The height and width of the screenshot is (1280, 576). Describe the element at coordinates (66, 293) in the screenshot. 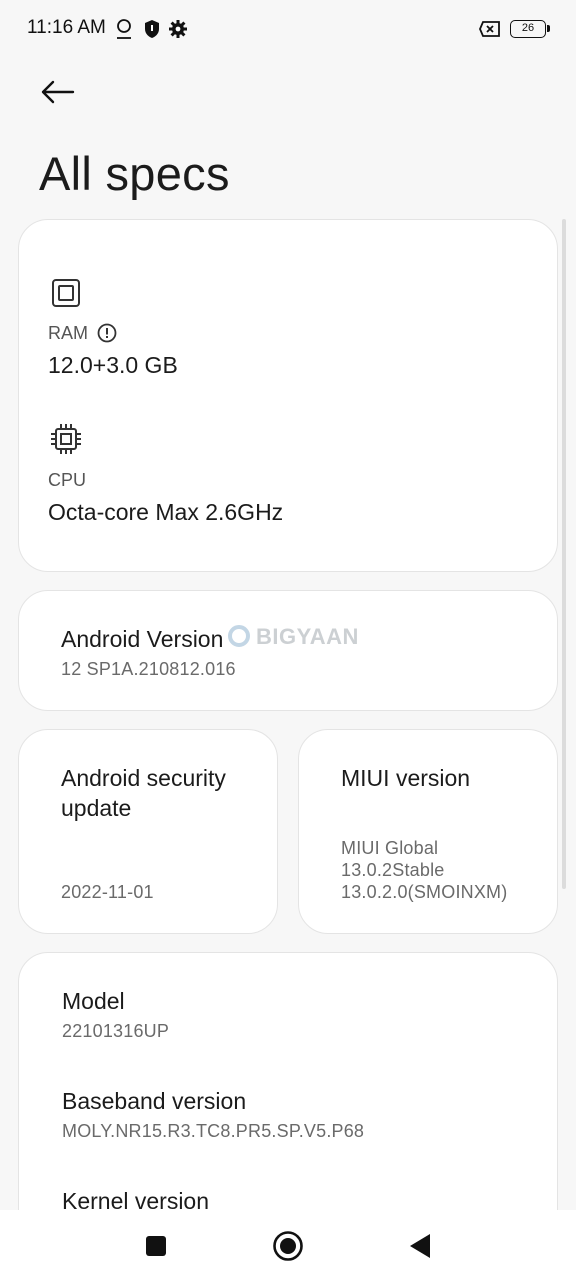

I see `chip-icon` at that location.